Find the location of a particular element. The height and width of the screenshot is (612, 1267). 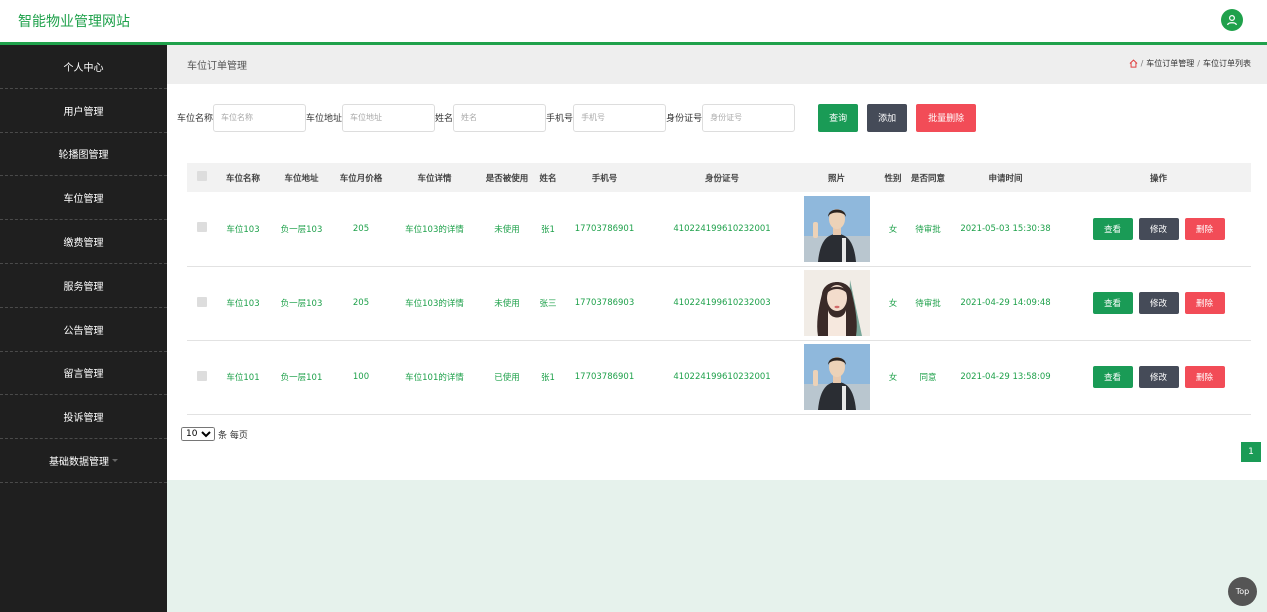

sidebar-item-label: 公告管理 is located at coordinates (83, 331).